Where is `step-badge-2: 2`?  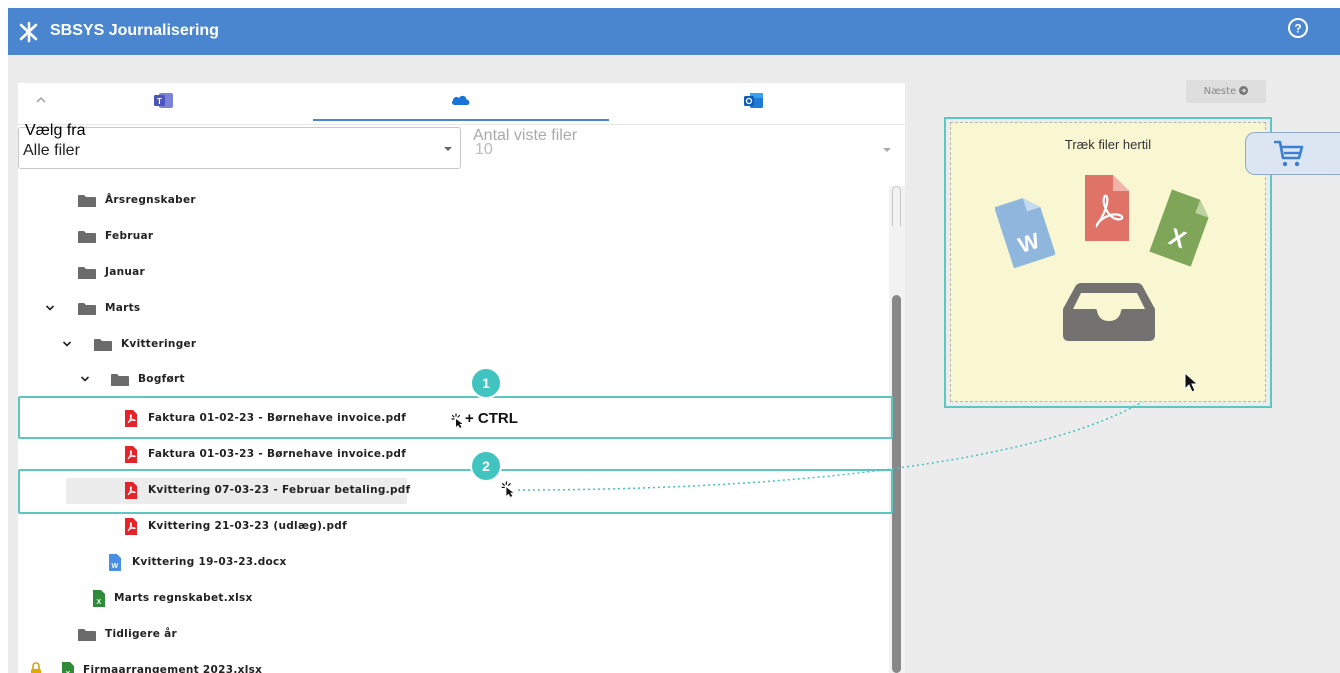 step-badge-2: 2 is located at coordinates (486, 466).